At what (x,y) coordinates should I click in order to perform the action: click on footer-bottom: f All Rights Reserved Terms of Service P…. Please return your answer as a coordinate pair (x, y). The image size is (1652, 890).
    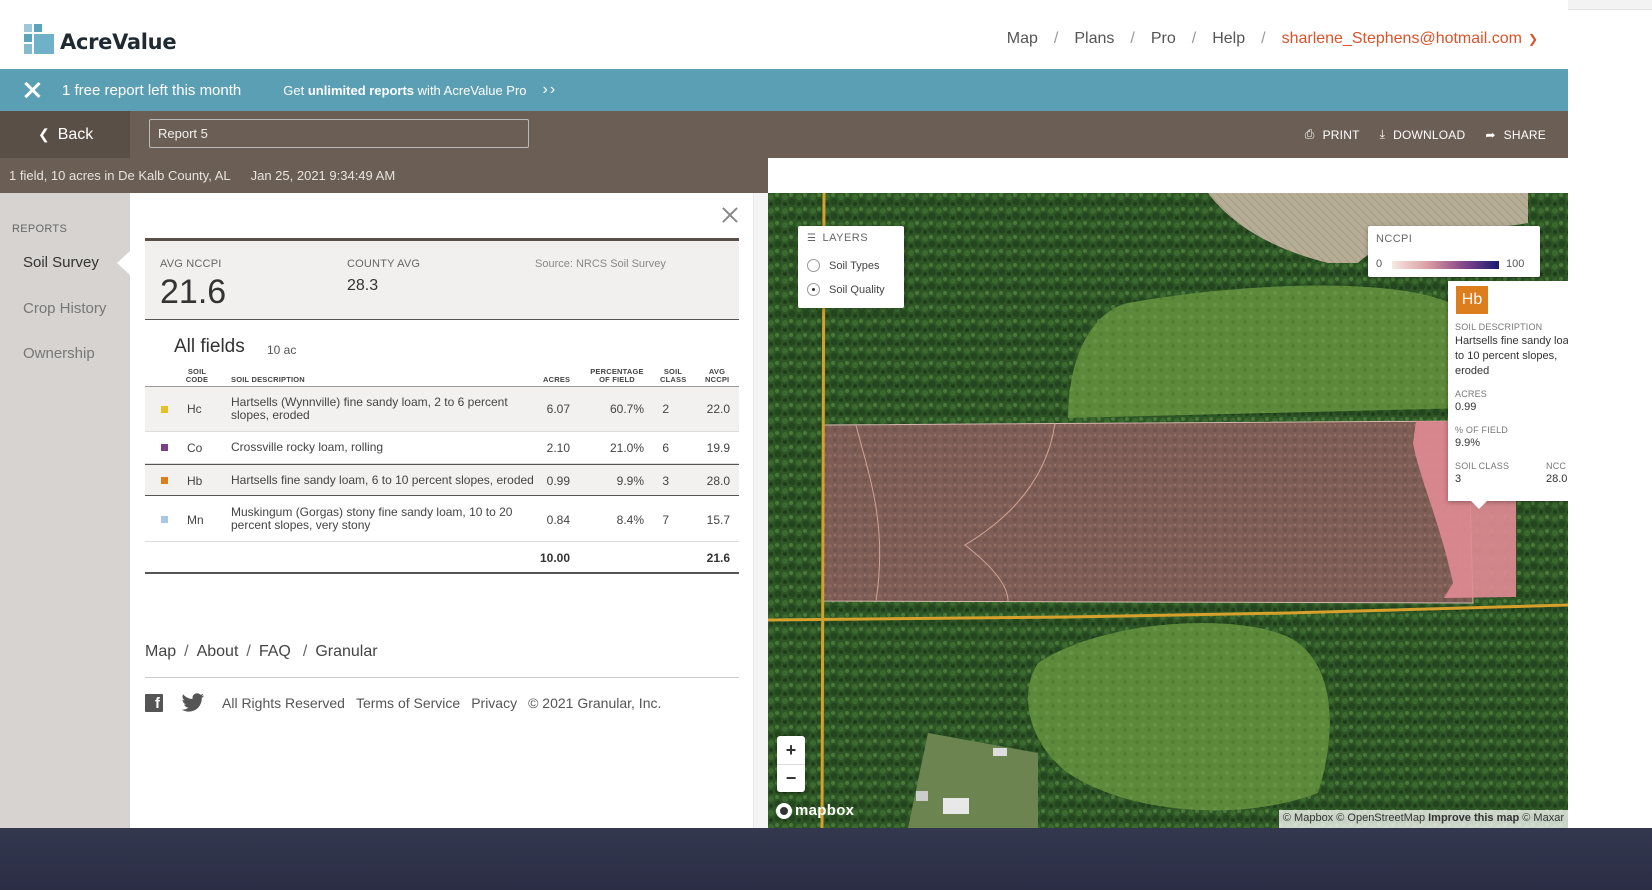
    Looking at the image, I should click on (403, 703).